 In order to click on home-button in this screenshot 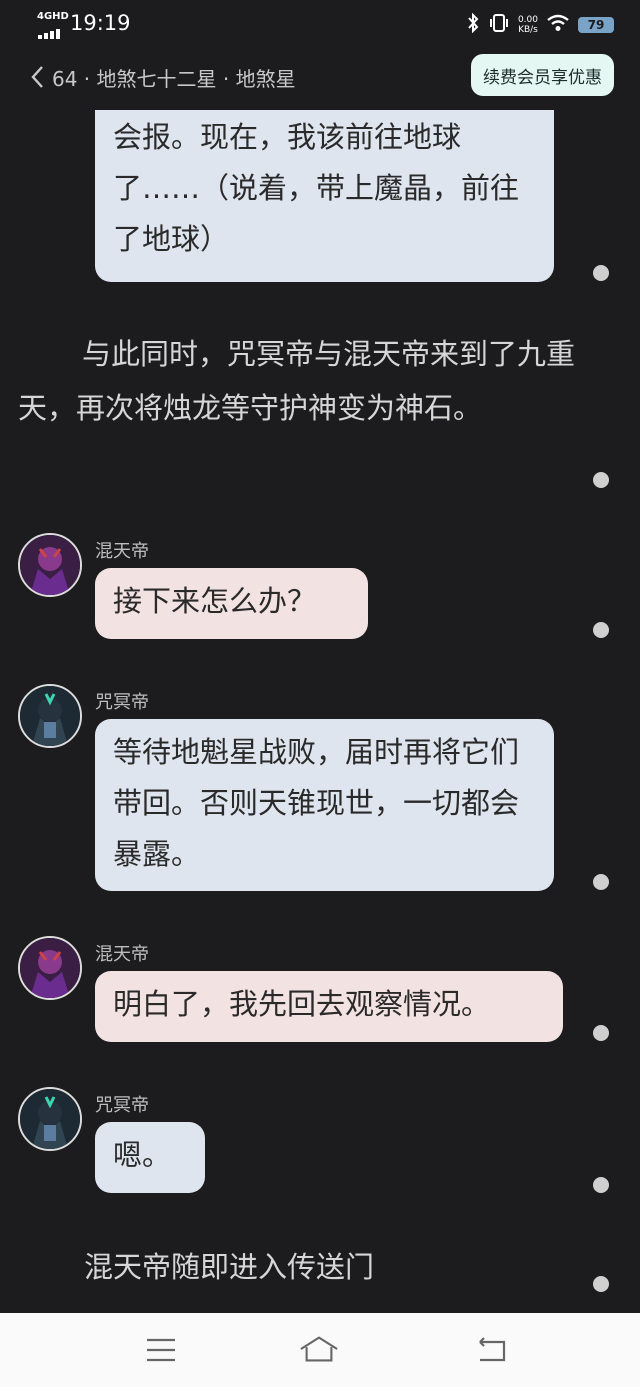, I will do `click(319, 1350)`.